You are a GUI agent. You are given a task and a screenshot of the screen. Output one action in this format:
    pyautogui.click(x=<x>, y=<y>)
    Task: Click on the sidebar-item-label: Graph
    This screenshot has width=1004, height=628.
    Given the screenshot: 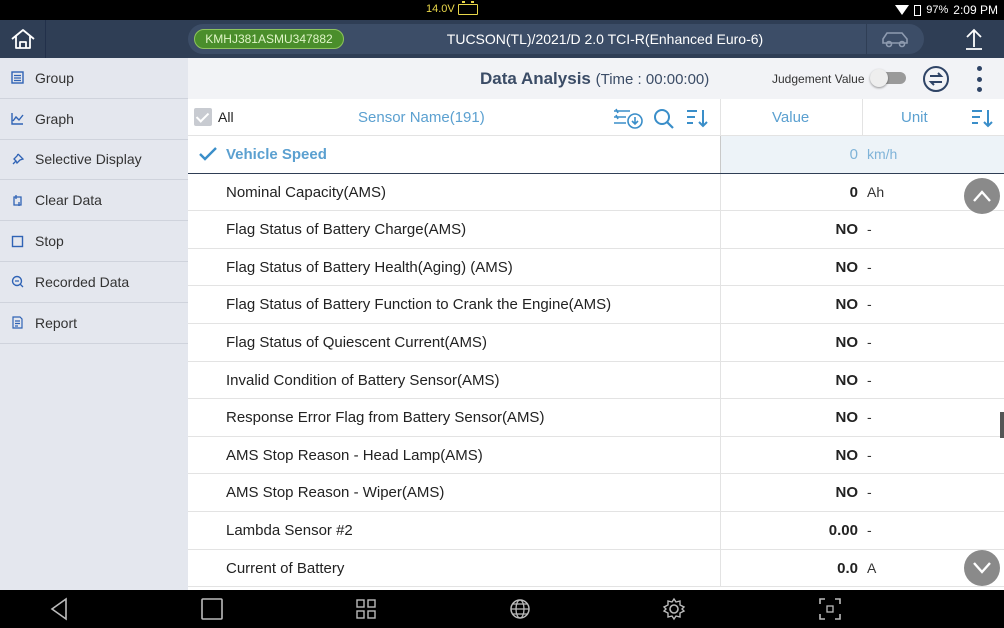 What is the action you would take?
    pyautogui.click(x=54, y=118)
    